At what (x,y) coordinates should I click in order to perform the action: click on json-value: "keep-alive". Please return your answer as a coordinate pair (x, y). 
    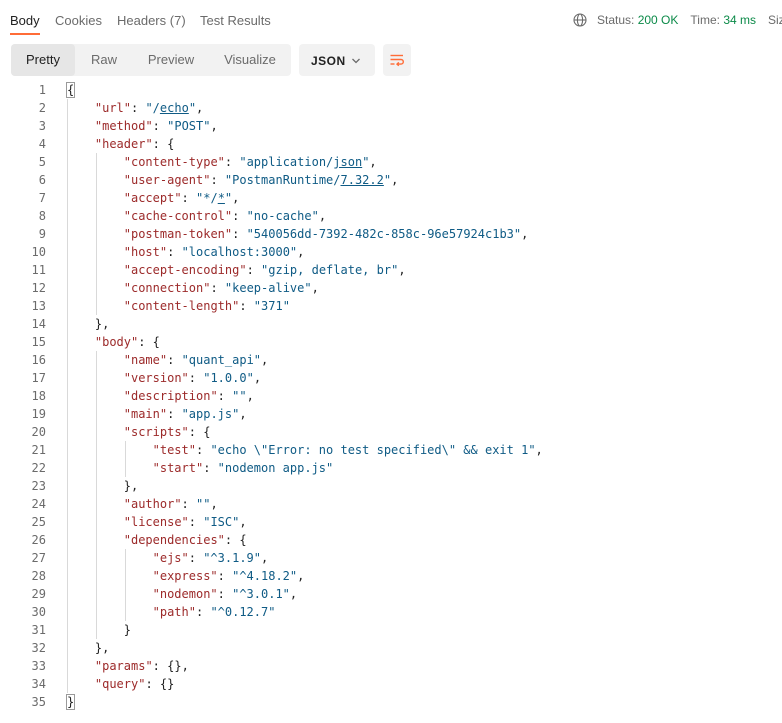
    Looking at the image, I should click on (268, 288).